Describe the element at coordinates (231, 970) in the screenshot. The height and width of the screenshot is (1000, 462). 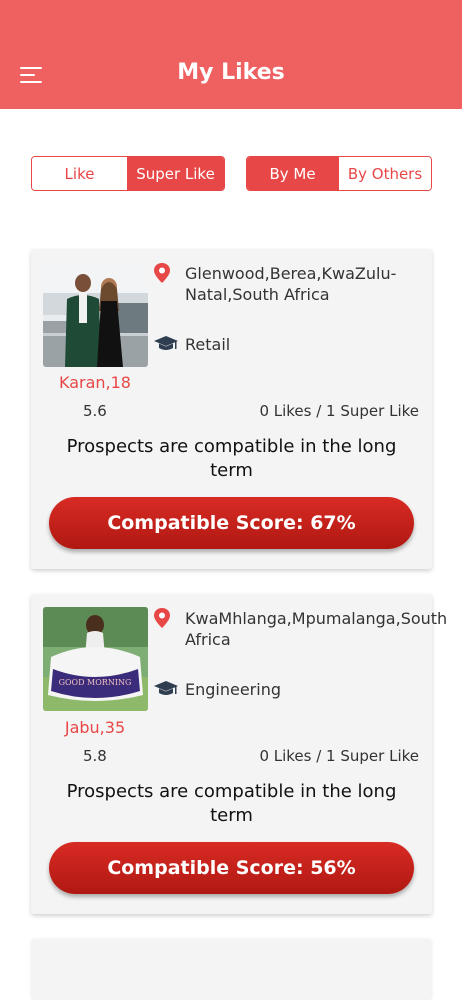
I see `profile-card` at that location.